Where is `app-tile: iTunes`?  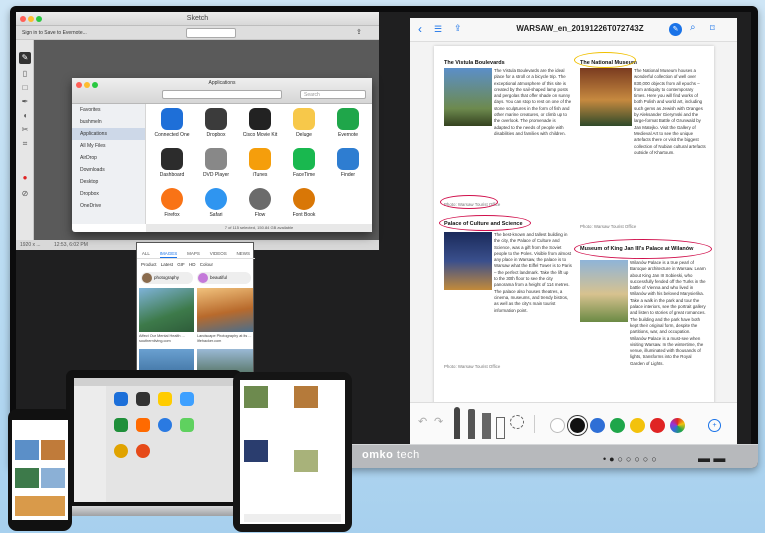
app-tile: iTunes is located at coordinates (260, 163).